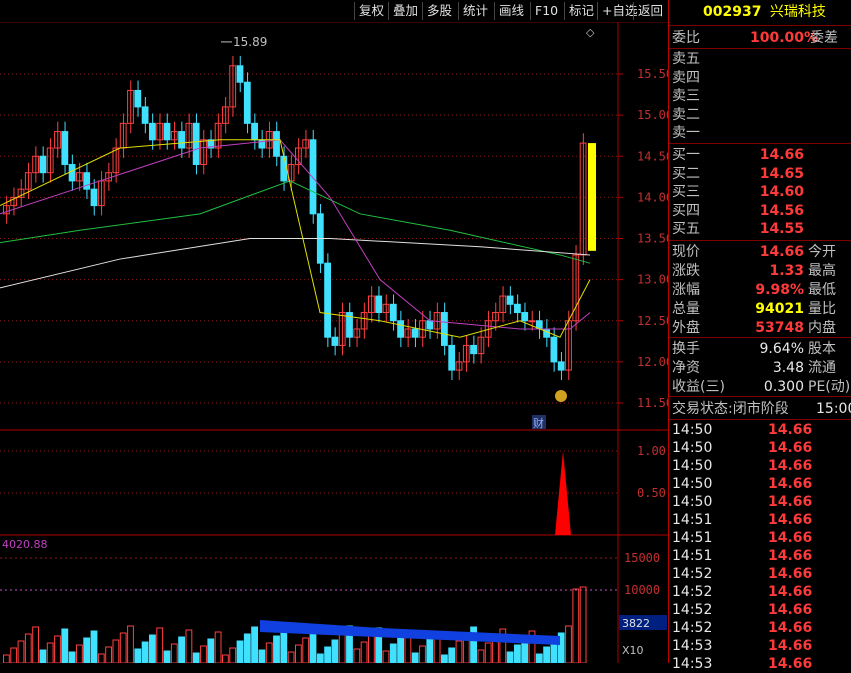  I want to click on quote-label: 总量, so click(686, 309).